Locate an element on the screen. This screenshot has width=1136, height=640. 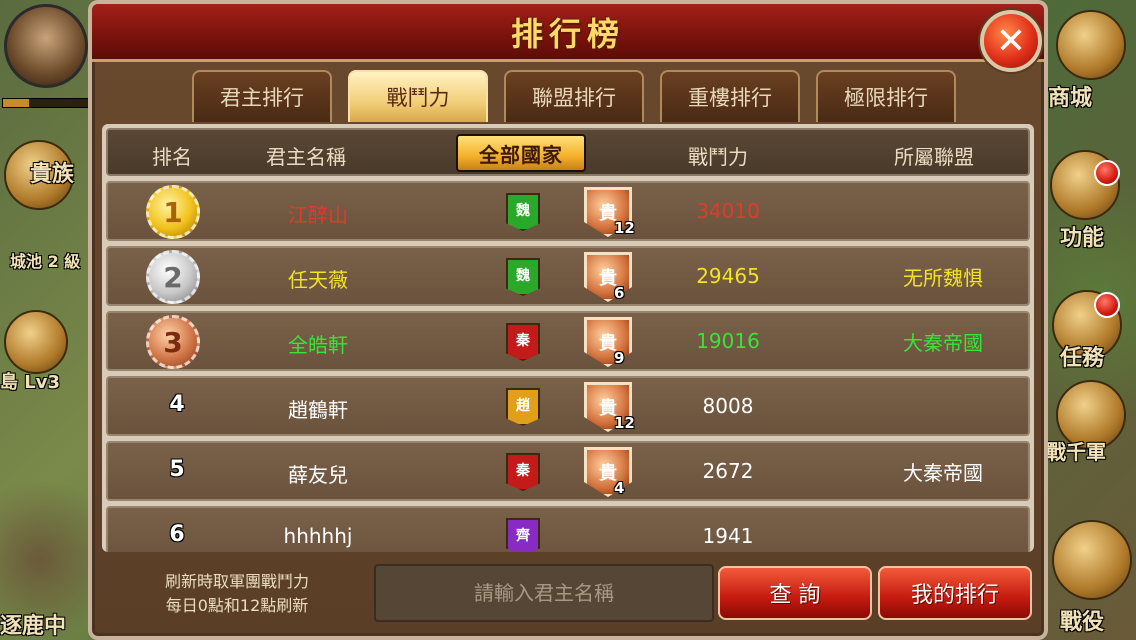
right-hud: 商城 功能 任務 戰千軍 戰役 is located at coordinates (1088, 320).